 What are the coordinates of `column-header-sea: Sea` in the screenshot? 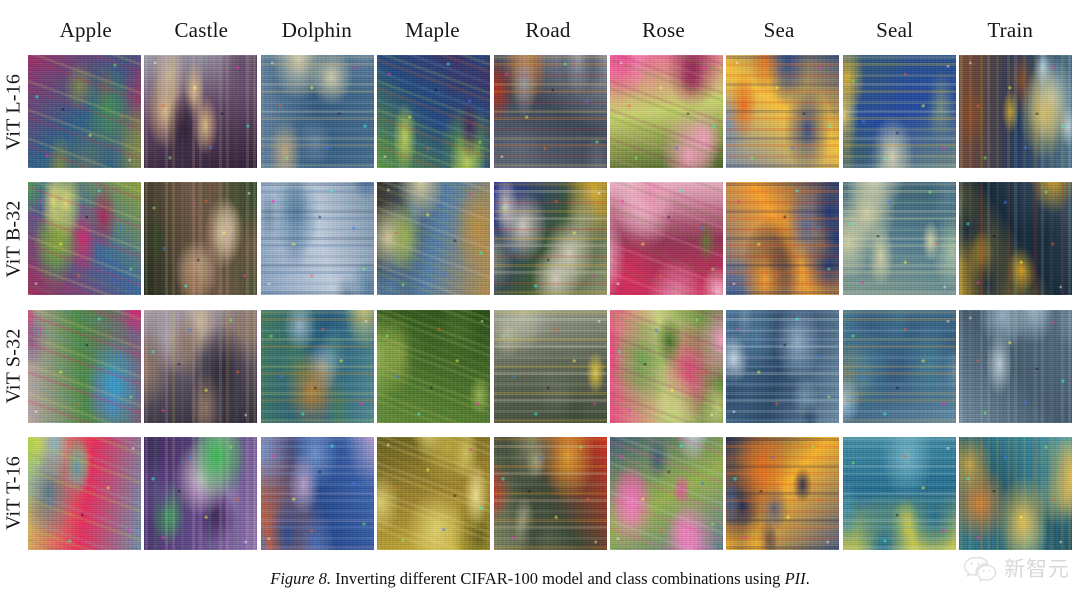 It's located at (779, 30).